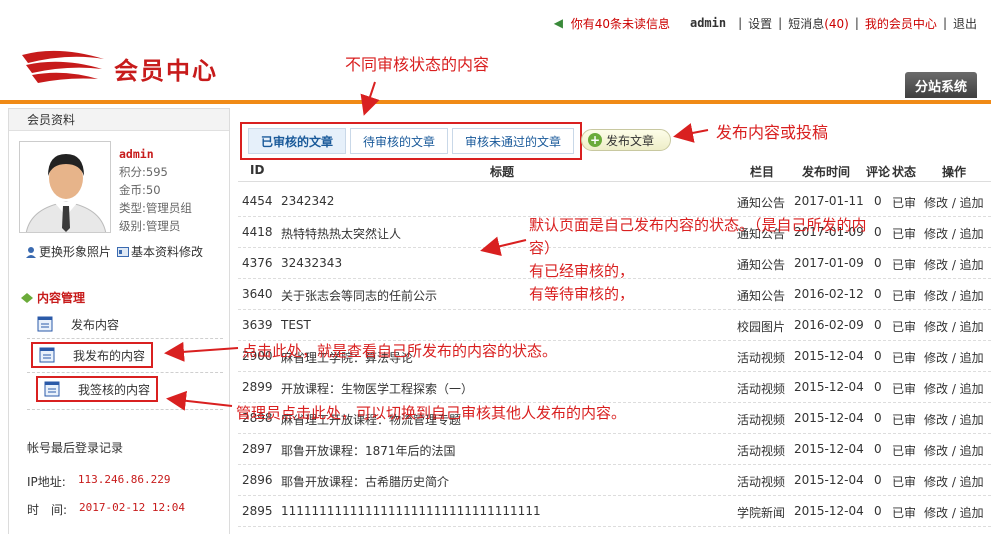 This screenshot has width=991, height=534. What do you see at coordinates (829, 325) in the screenshot?
I see `cell-time: 2016-02-09` at bounding box center [829, 325].